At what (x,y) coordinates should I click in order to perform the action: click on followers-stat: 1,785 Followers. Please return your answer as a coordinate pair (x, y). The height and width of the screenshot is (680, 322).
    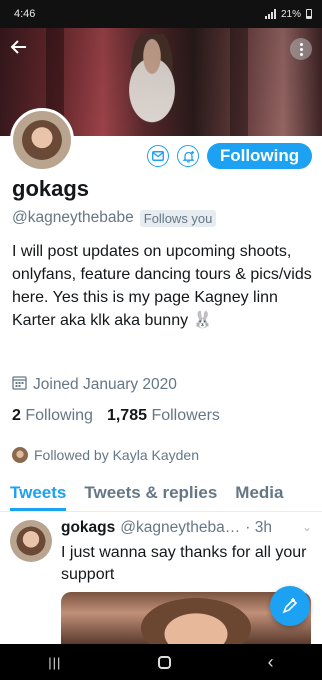
    Looking at the image, I should click on (163, 416).